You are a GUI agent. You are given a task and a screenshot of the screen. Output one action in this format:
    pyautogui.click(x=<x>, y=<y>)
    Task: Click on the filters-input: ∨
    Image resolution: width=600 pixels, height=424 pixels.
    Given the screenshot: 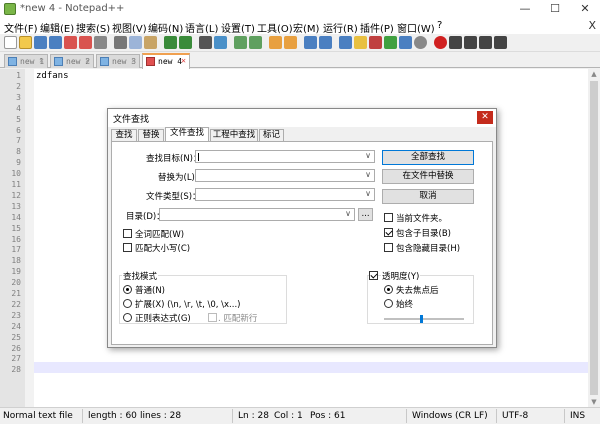 What is the action you would take?
    pyautogui.click(x=285, y=194)
    